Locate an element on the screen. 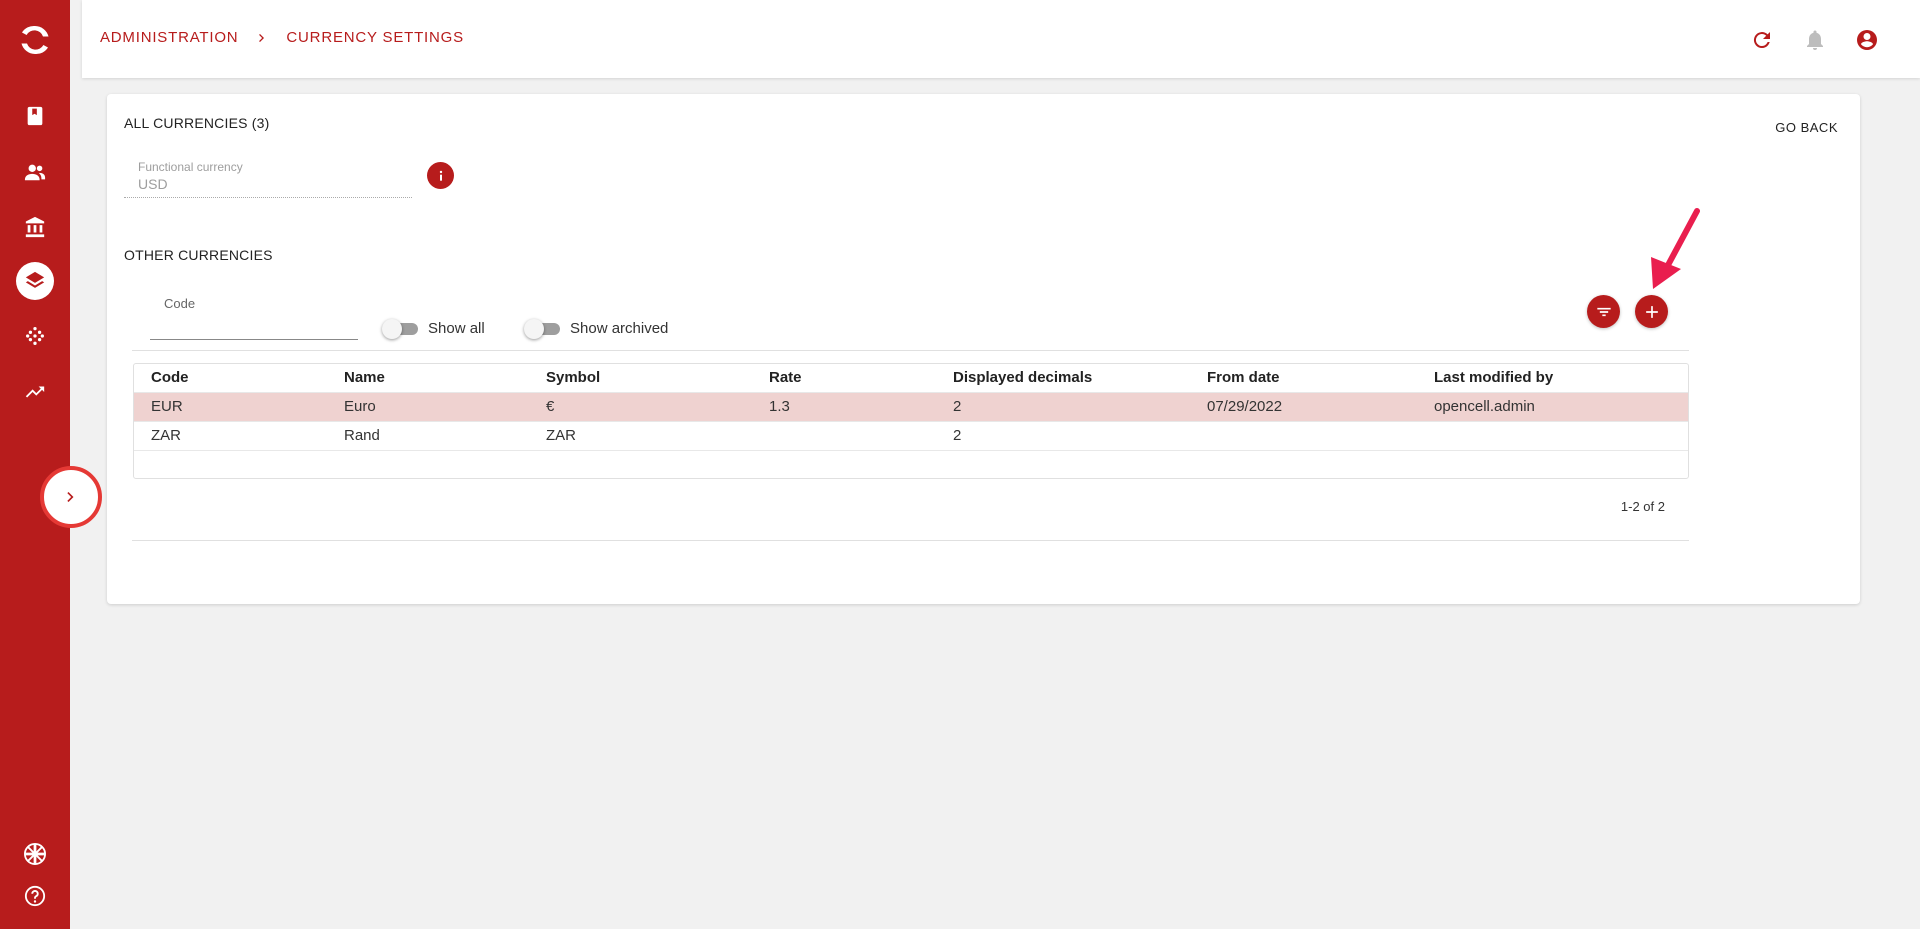 The width and height of the screenshot is (1920, 929). filter-button is located at coordinates (1603, 311).